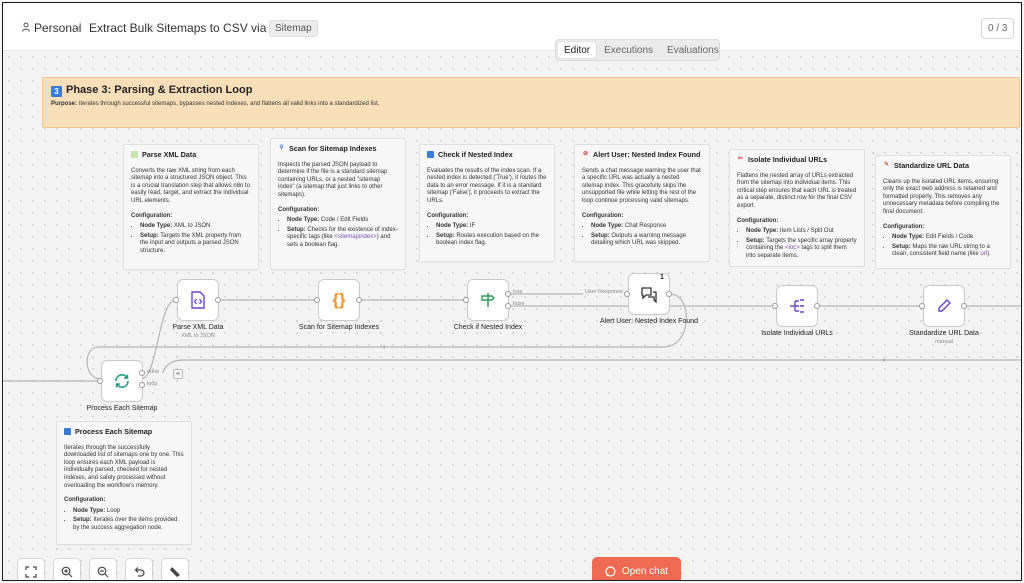  What do you see at coordinates (944, 342) in the screenshot?
I see `node-subtitle: manual` at bounding box center [944, 342].